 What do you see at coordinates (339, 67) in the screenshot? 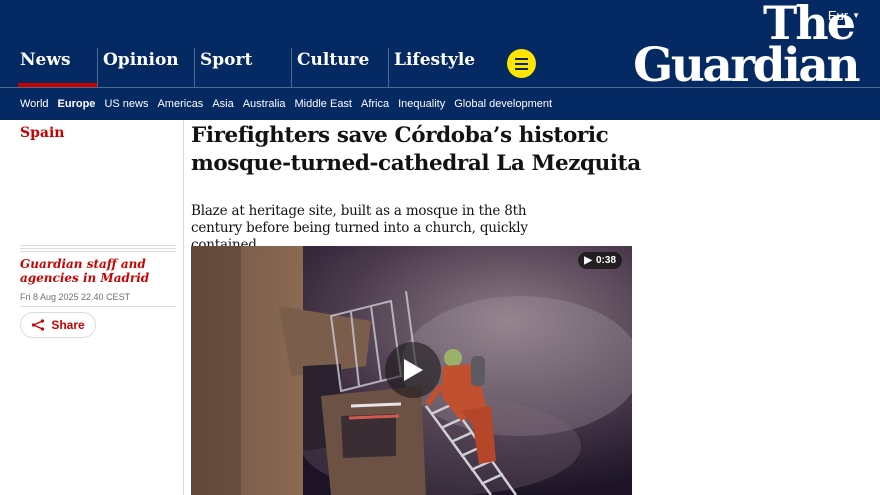
I see `pillar-culture: Culture` at bounding box center [339, 67].